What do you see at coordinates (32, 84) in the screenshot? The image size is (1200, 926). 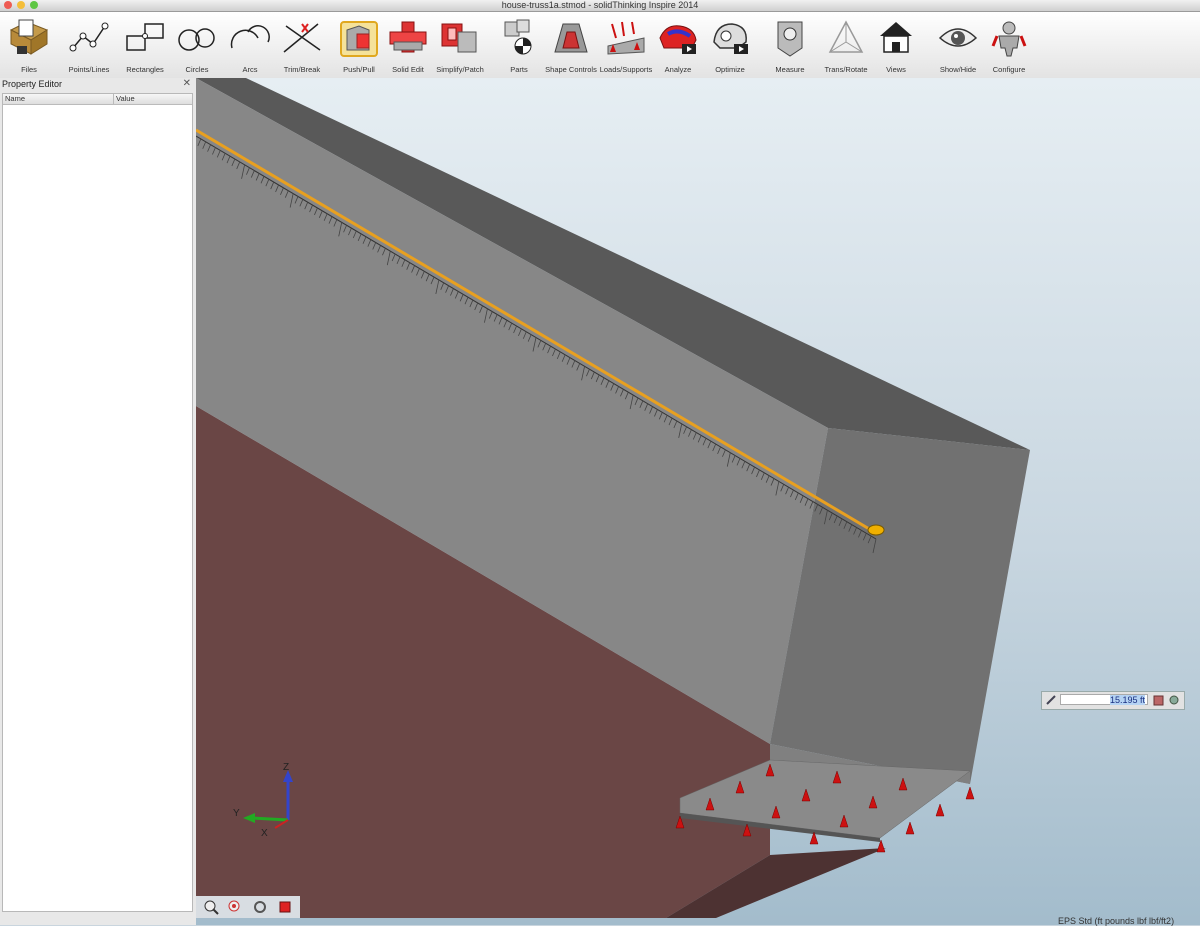 I see `property-editor-title: Property Editor` at bounding box center [32, 84].